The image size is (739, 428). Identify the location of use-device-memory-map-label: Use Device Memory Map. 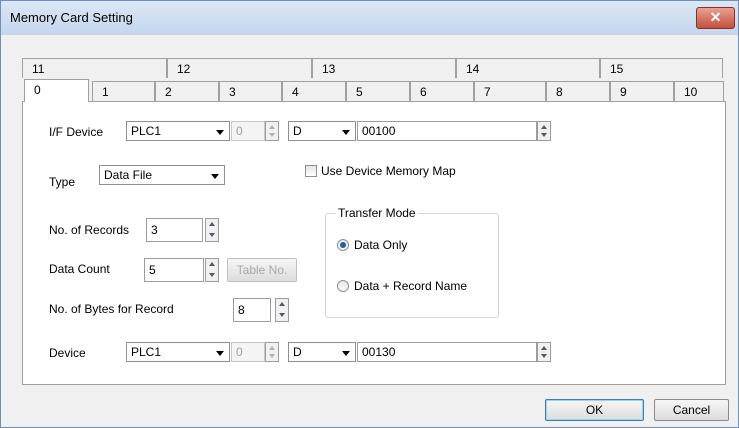
(388, 171).